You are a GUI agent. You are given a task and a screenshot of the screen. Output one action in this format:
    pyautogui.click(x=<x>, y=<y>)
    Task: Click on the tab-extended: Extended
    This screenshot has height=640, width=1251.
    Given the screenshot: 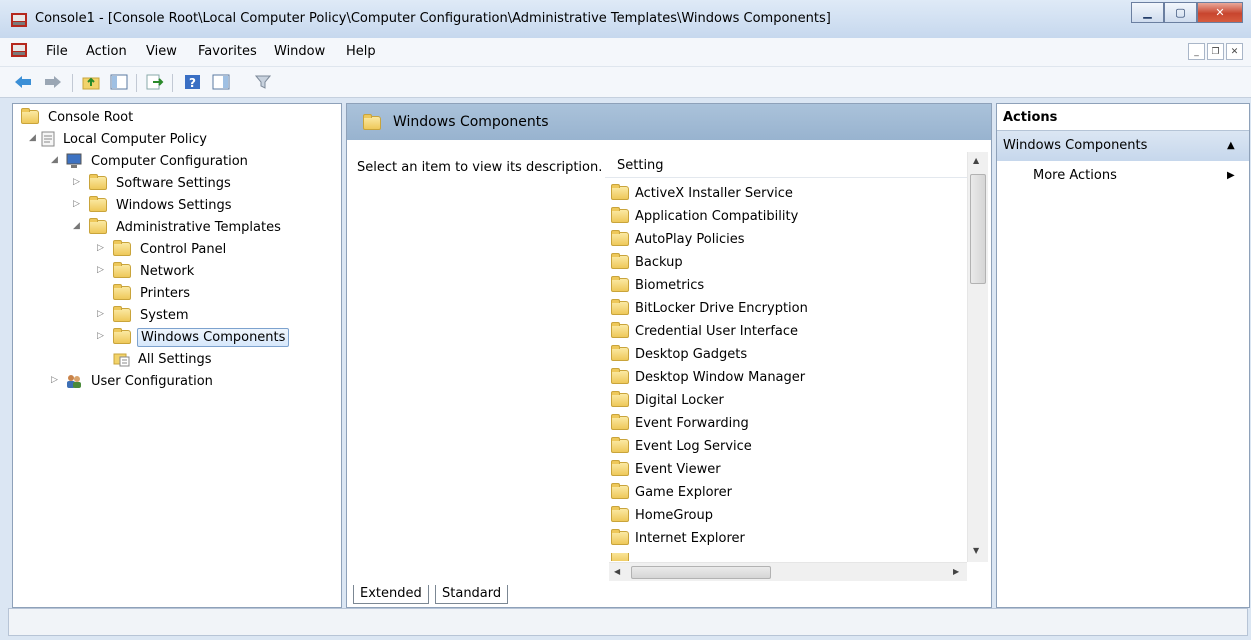 What is the action you would take?
    pyautogui.click(x=391, y=594)
    